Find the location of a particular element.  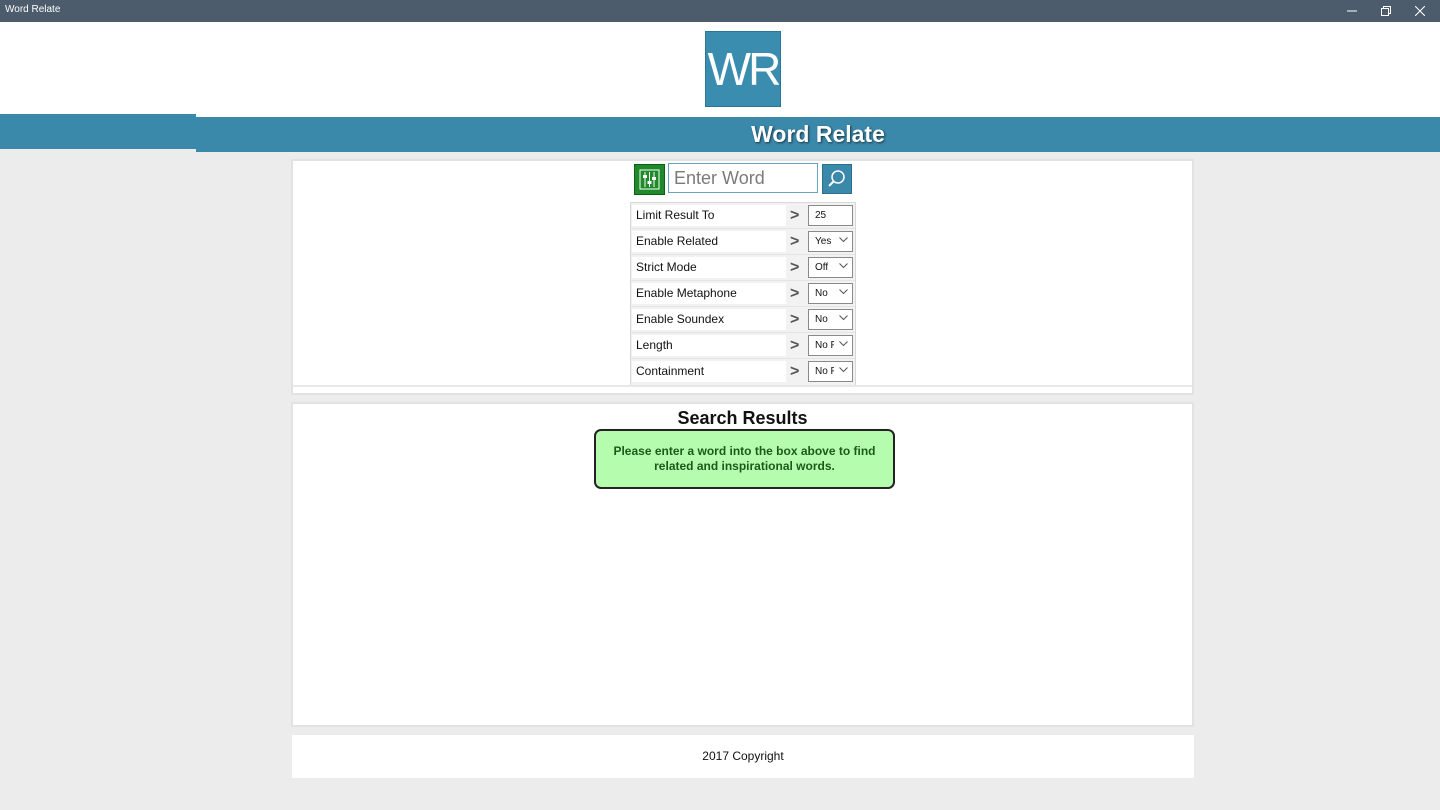

sliders-icon is located at coordinates (649, 179).